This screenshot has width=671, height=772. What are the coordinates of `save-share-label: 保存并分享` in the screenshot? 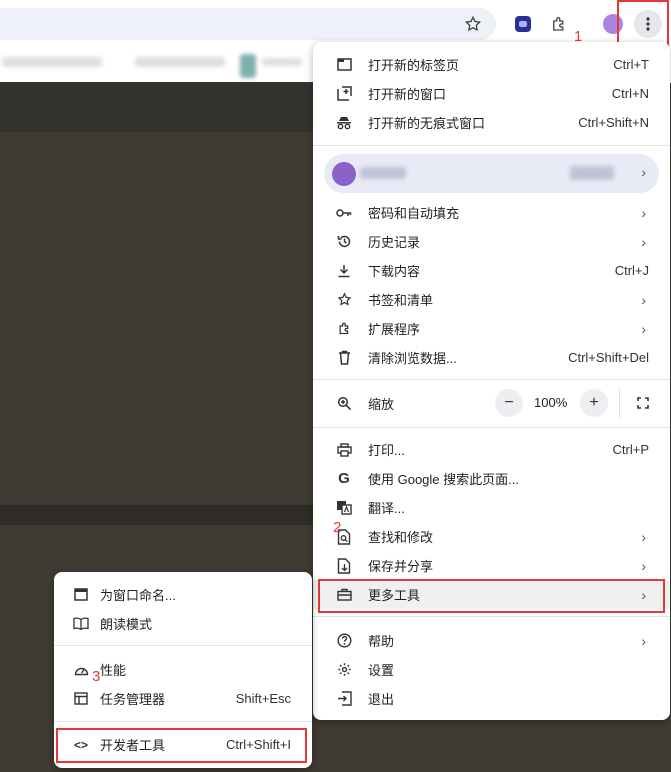 It's located at (401, 566).